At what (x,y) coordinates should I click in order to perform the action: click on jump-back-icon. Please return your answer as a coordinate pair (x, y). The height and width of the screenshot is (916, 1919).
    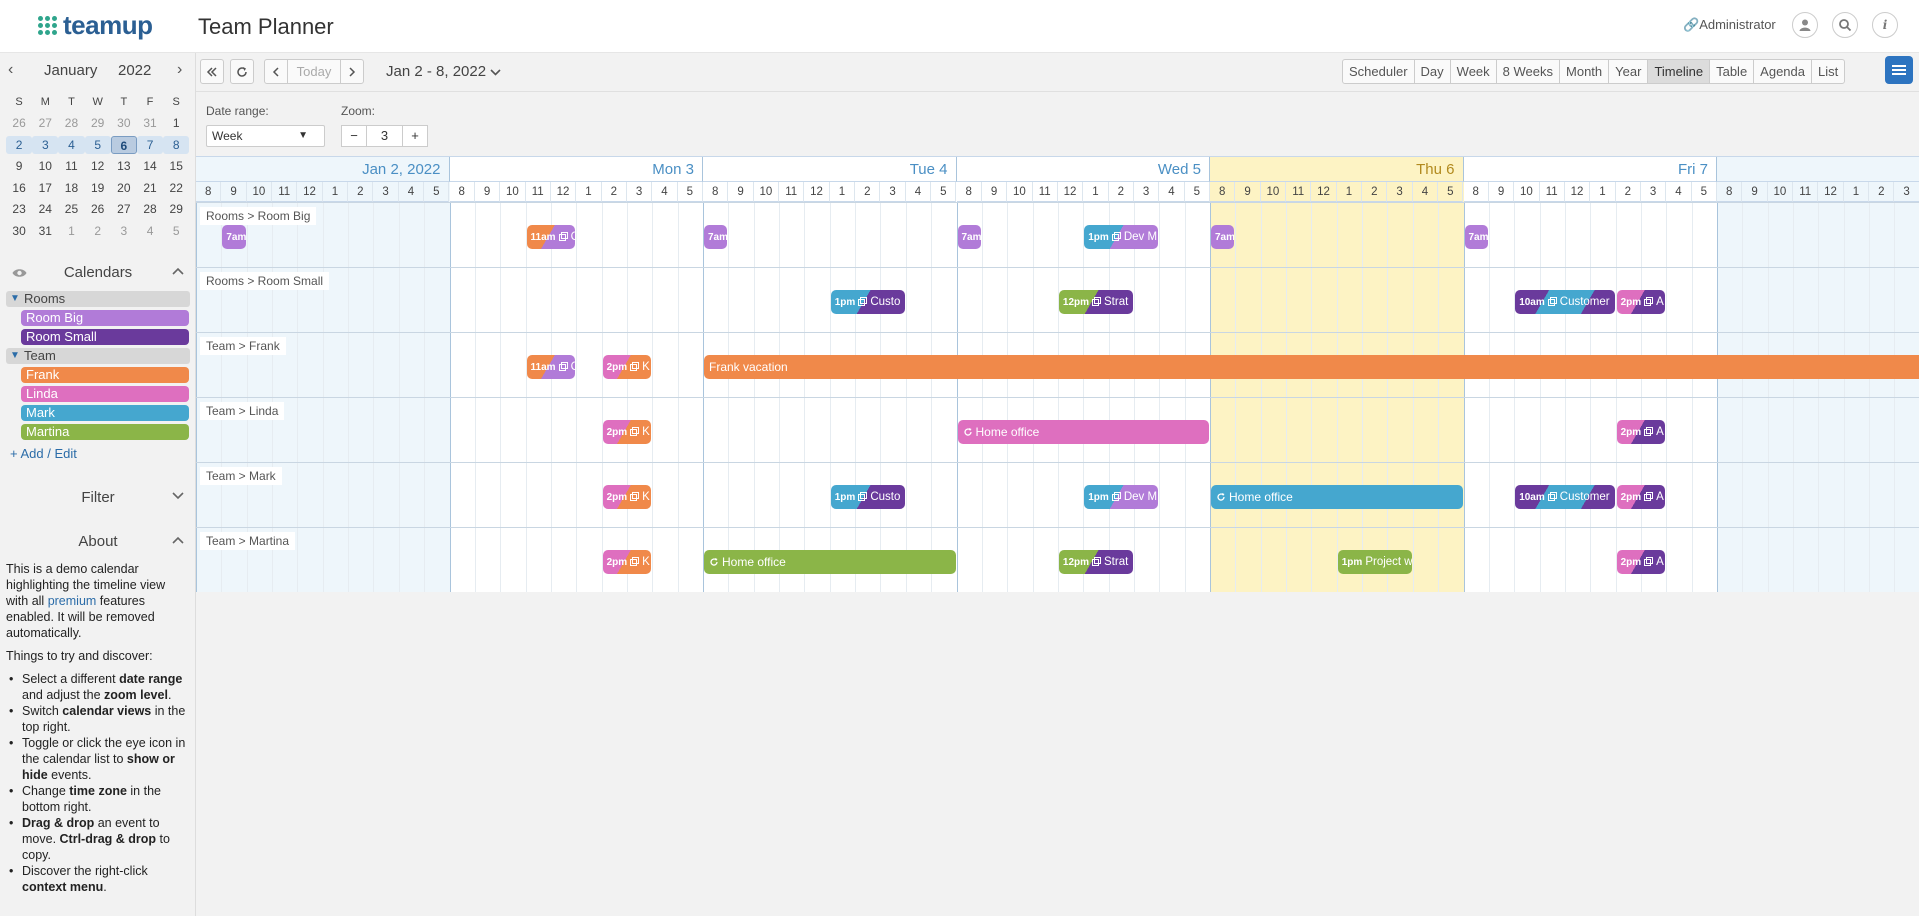
    Looking at the image, I should click on (212, 71).